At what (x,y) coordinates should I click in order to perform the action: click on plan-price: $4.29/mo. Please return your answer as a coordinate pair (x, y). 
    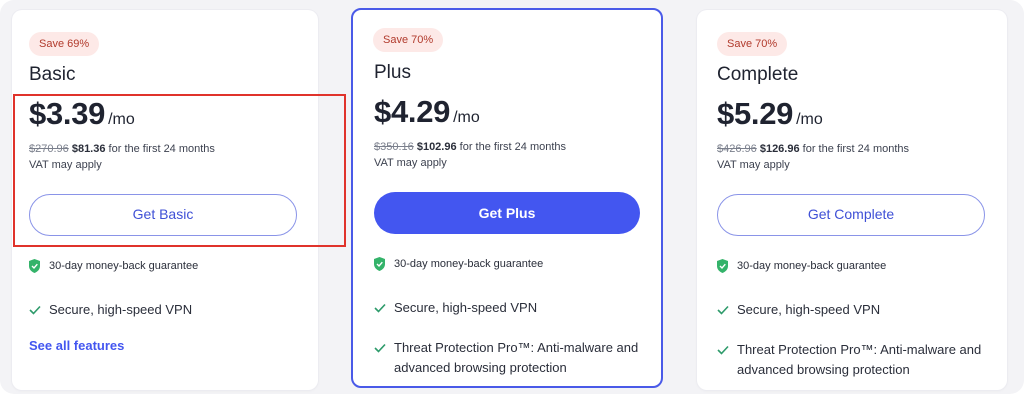
    Looking at the image, I should click on (427, 112).